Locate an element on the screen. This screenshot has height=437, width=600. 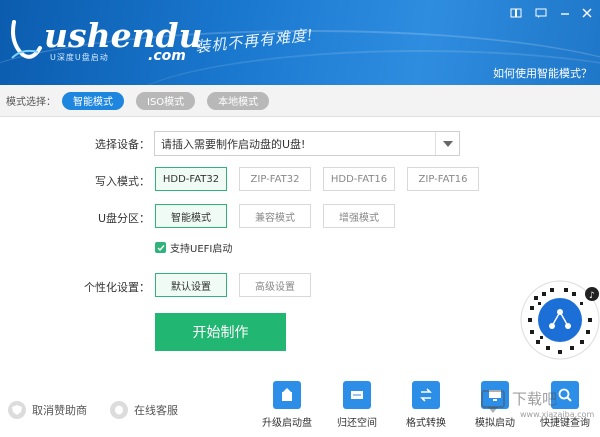
online-service-link: 在线客服 is located at coordinates (144, 410).